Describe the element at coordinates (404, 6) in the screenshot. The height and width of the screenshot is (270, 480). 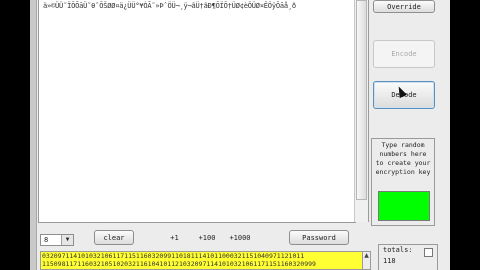
I see `override-button: Override` at that location.